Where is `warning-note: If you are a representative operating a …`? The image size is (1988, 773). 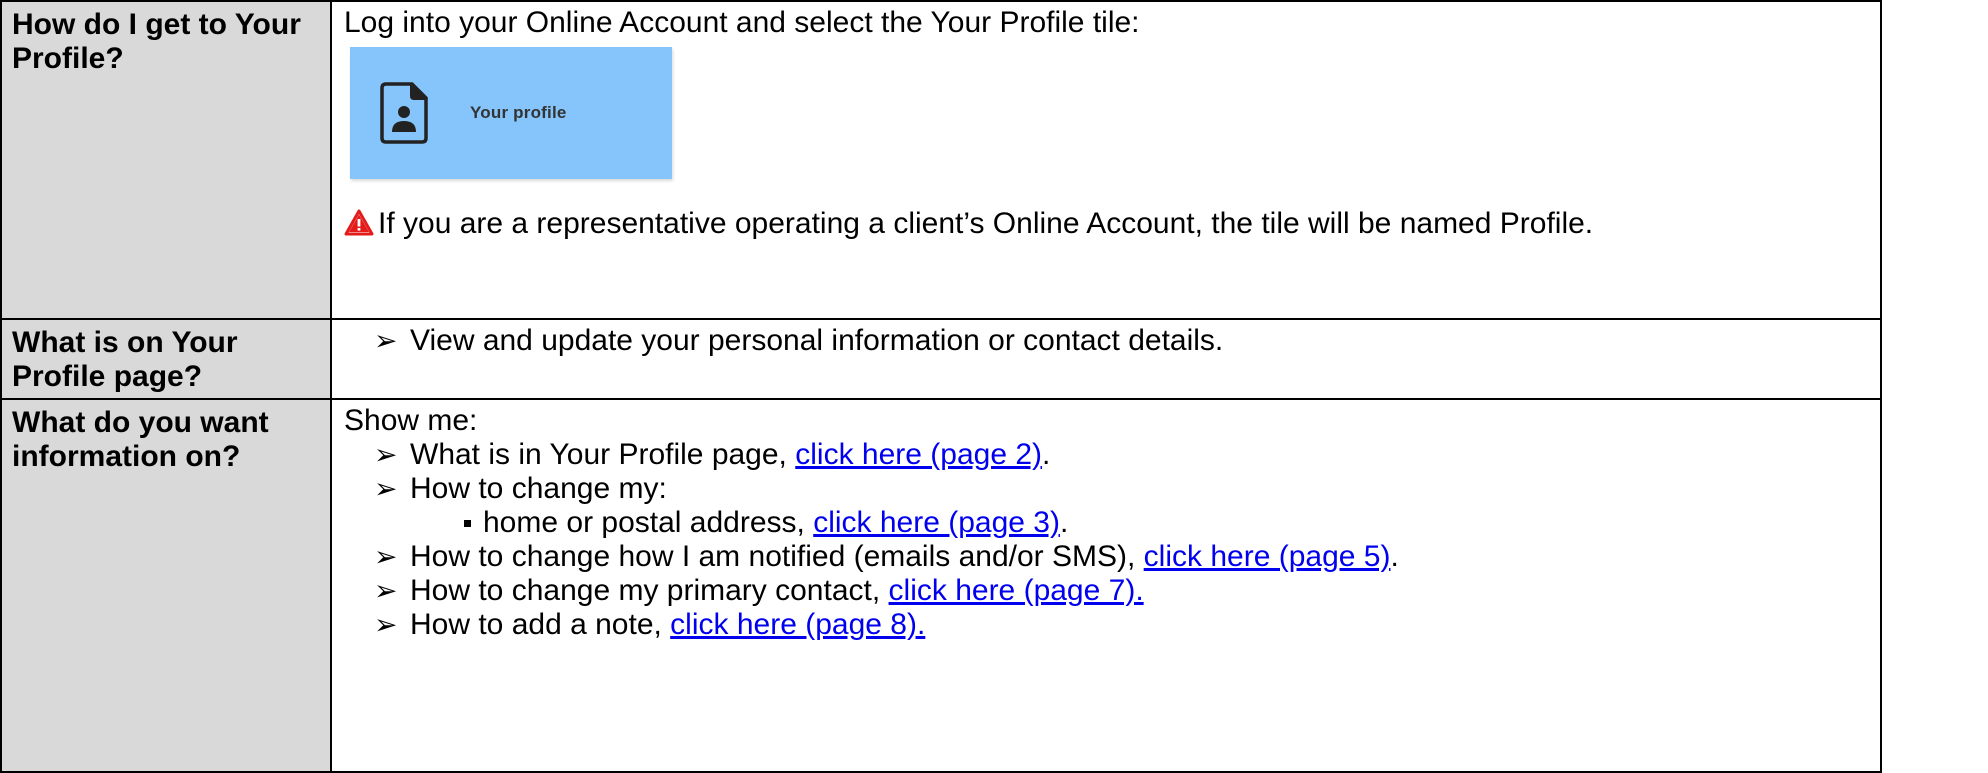 warning-note: If you are a representative operating a … is located at coordinates (1107, 224).